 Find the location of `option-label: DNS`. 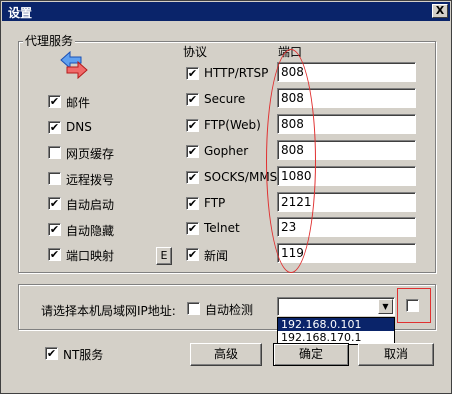

option-label: DNS is located at coordinates (79, 127).